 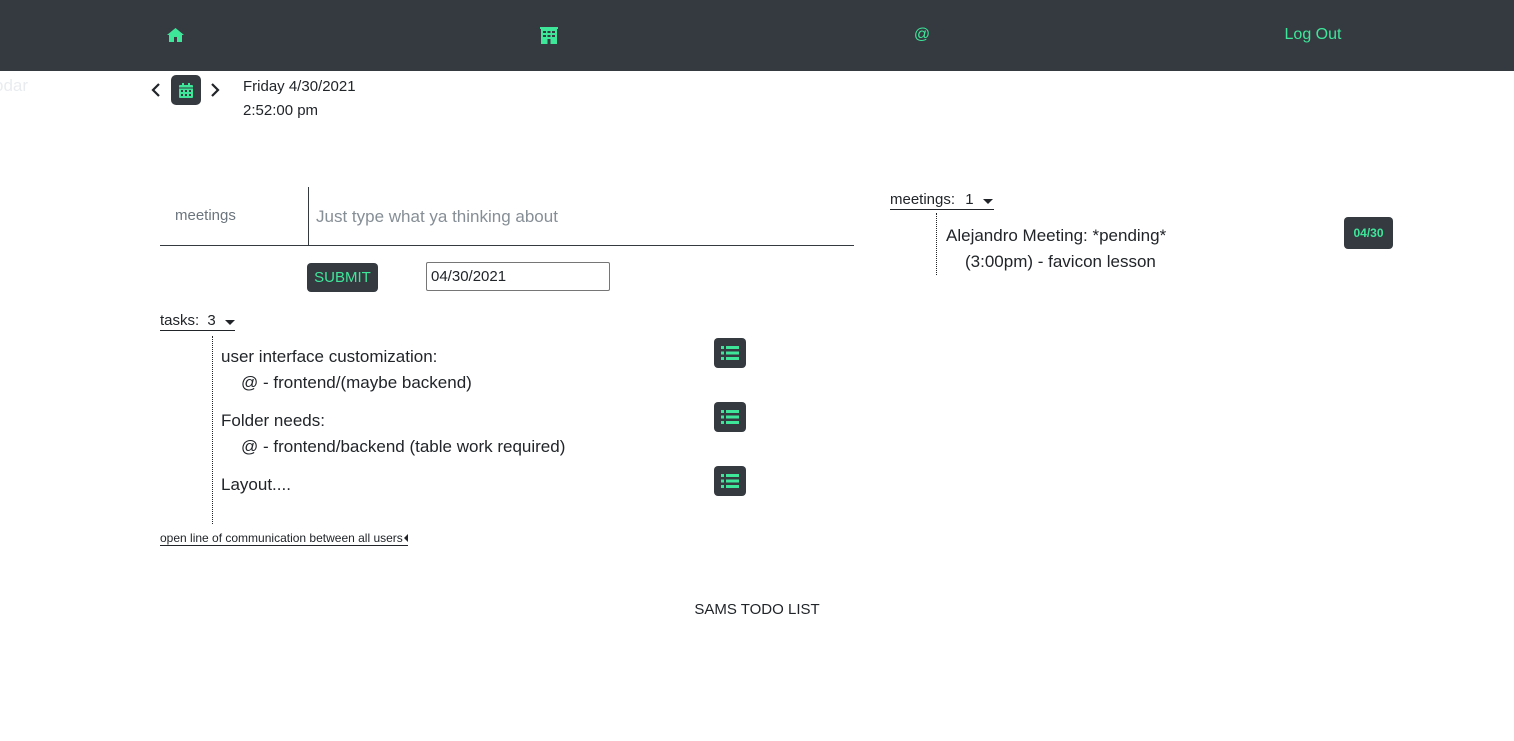 I want to click on entry-form: meetings, so click(x=509, y=216).